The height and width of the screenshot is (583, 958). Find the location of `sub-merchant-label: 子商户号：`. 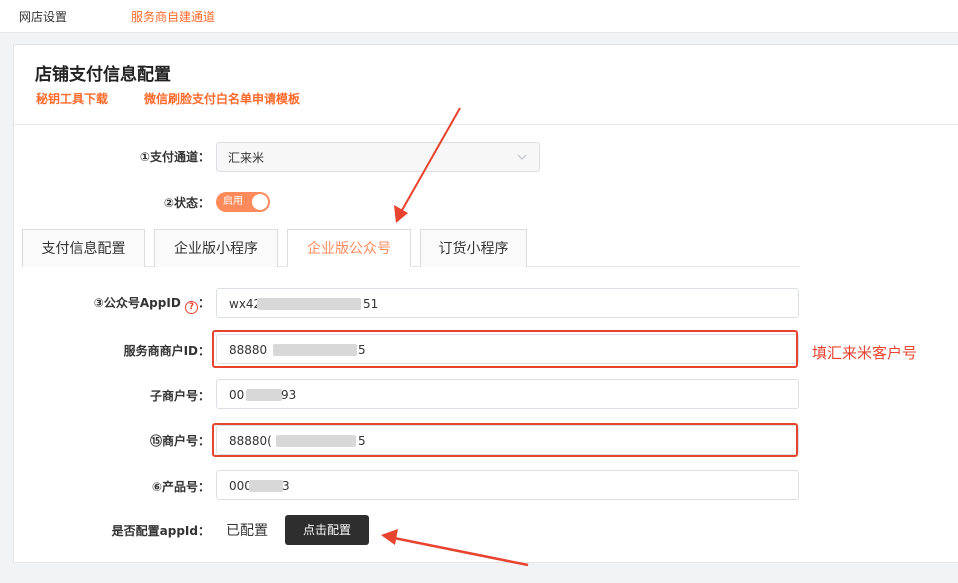

sub-merchant-label: 子商户号： is located at coordinates (179, 396).